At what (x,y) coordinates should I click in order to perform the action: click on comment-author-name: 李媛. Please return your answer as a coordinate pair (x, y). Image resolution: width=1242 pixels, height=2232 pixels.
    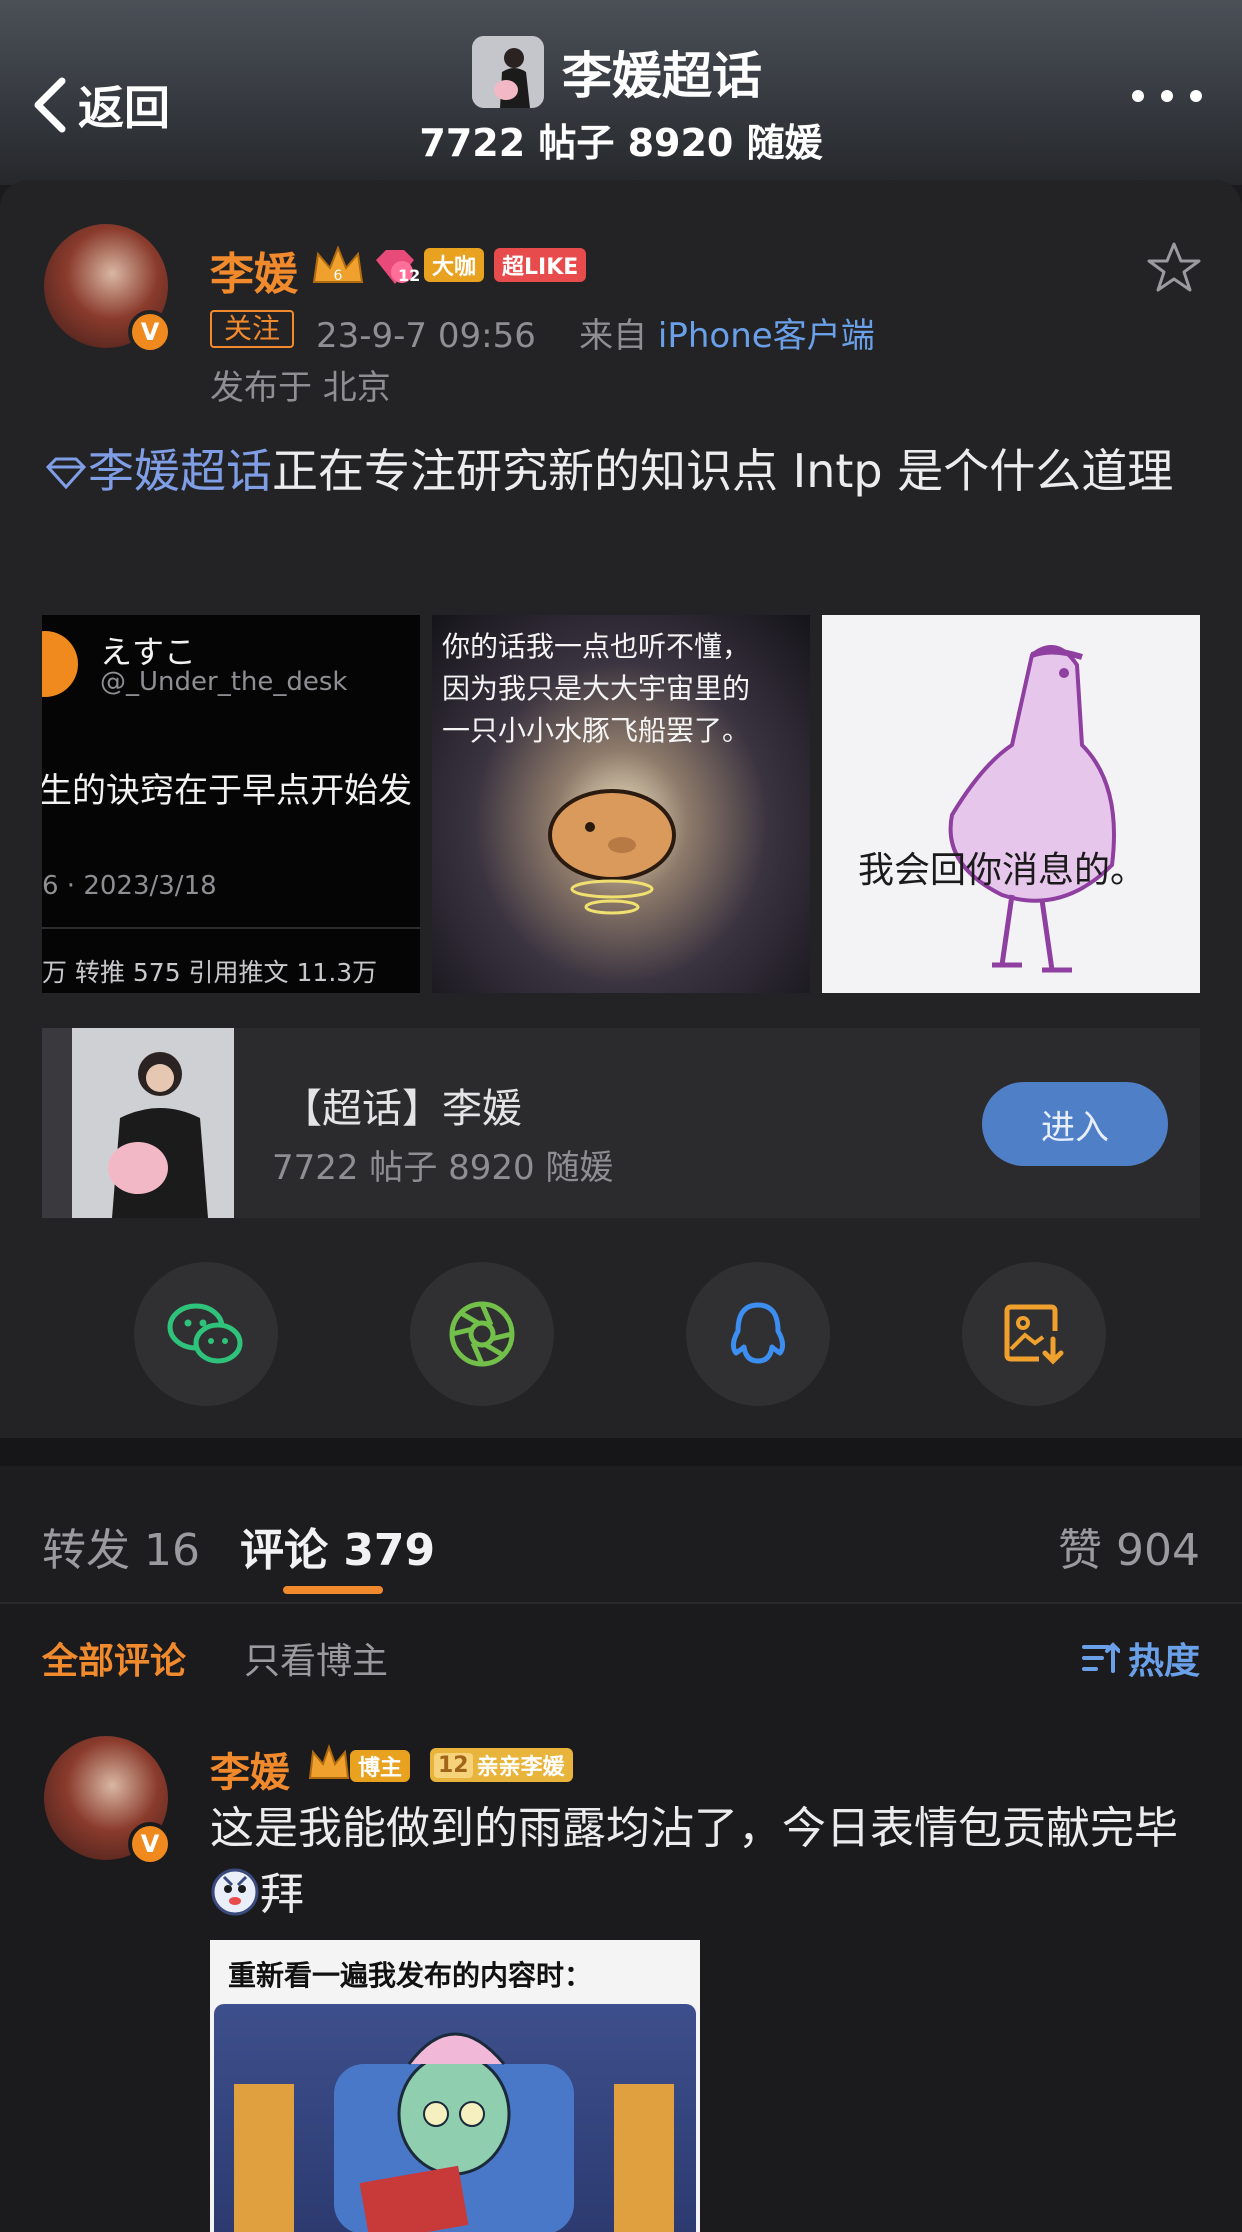
    Looking at the image, I should click on (250, 1769).